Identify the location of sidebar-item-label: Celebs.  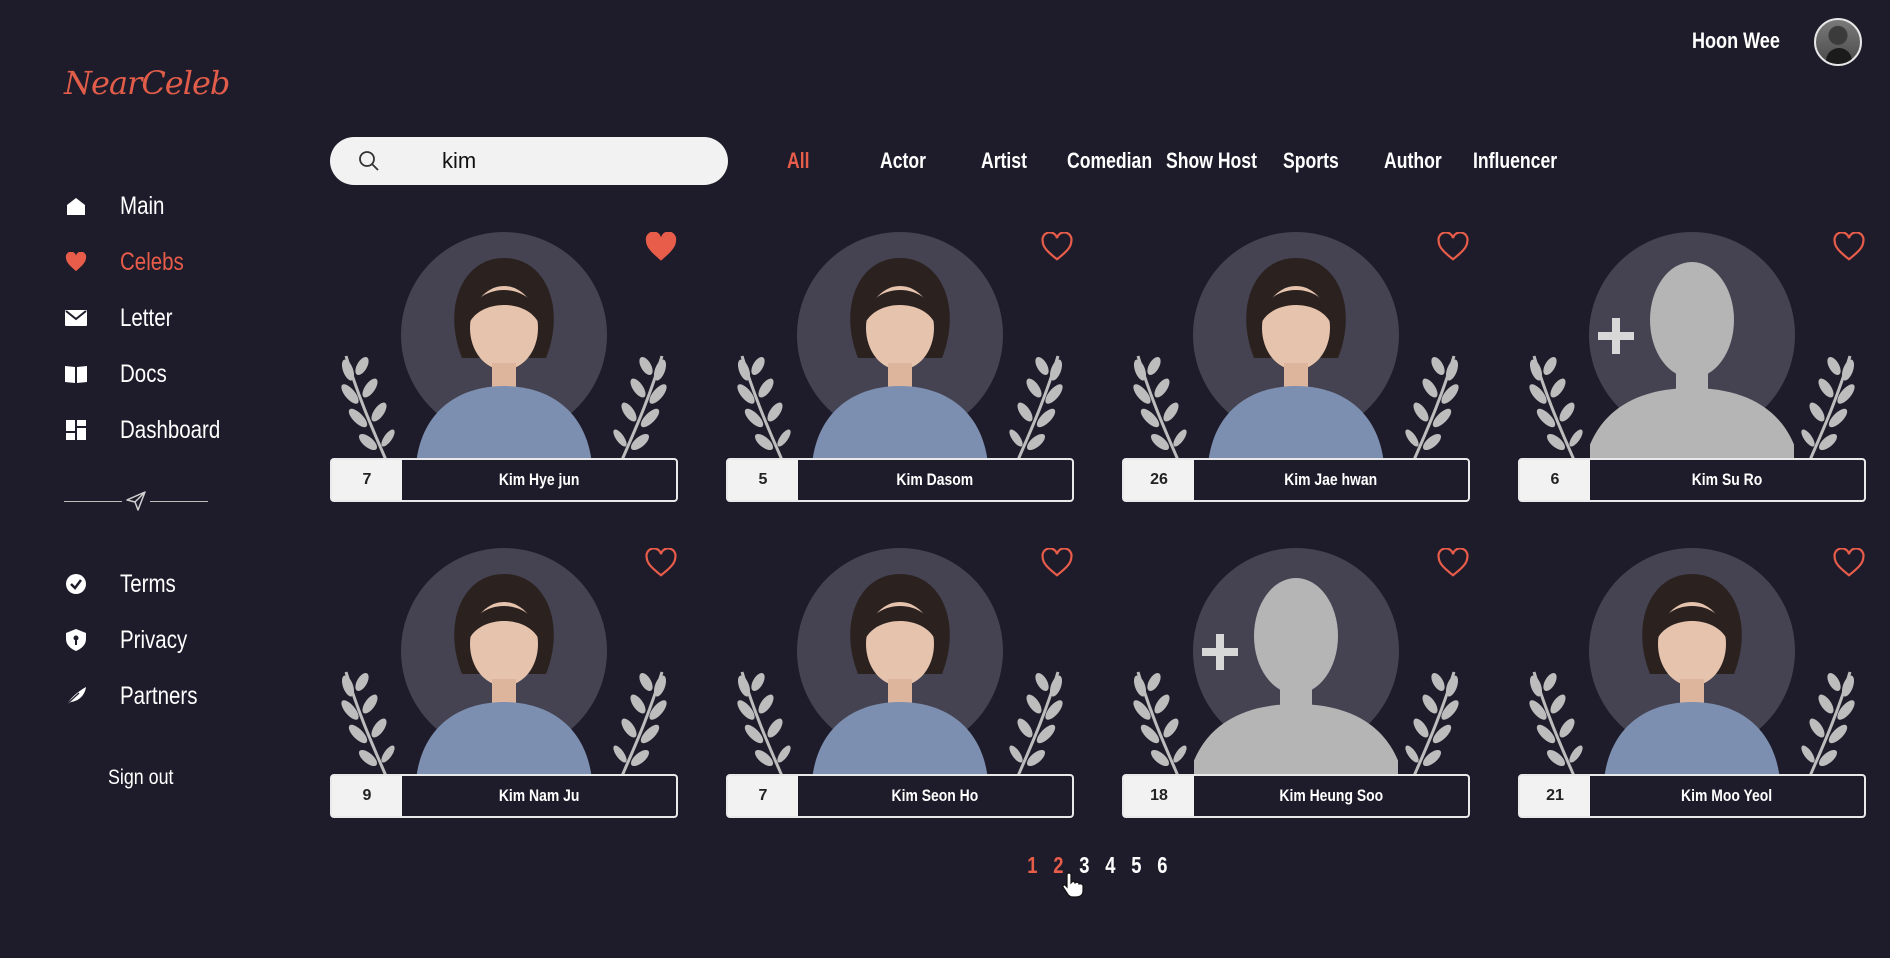
(152, 261).